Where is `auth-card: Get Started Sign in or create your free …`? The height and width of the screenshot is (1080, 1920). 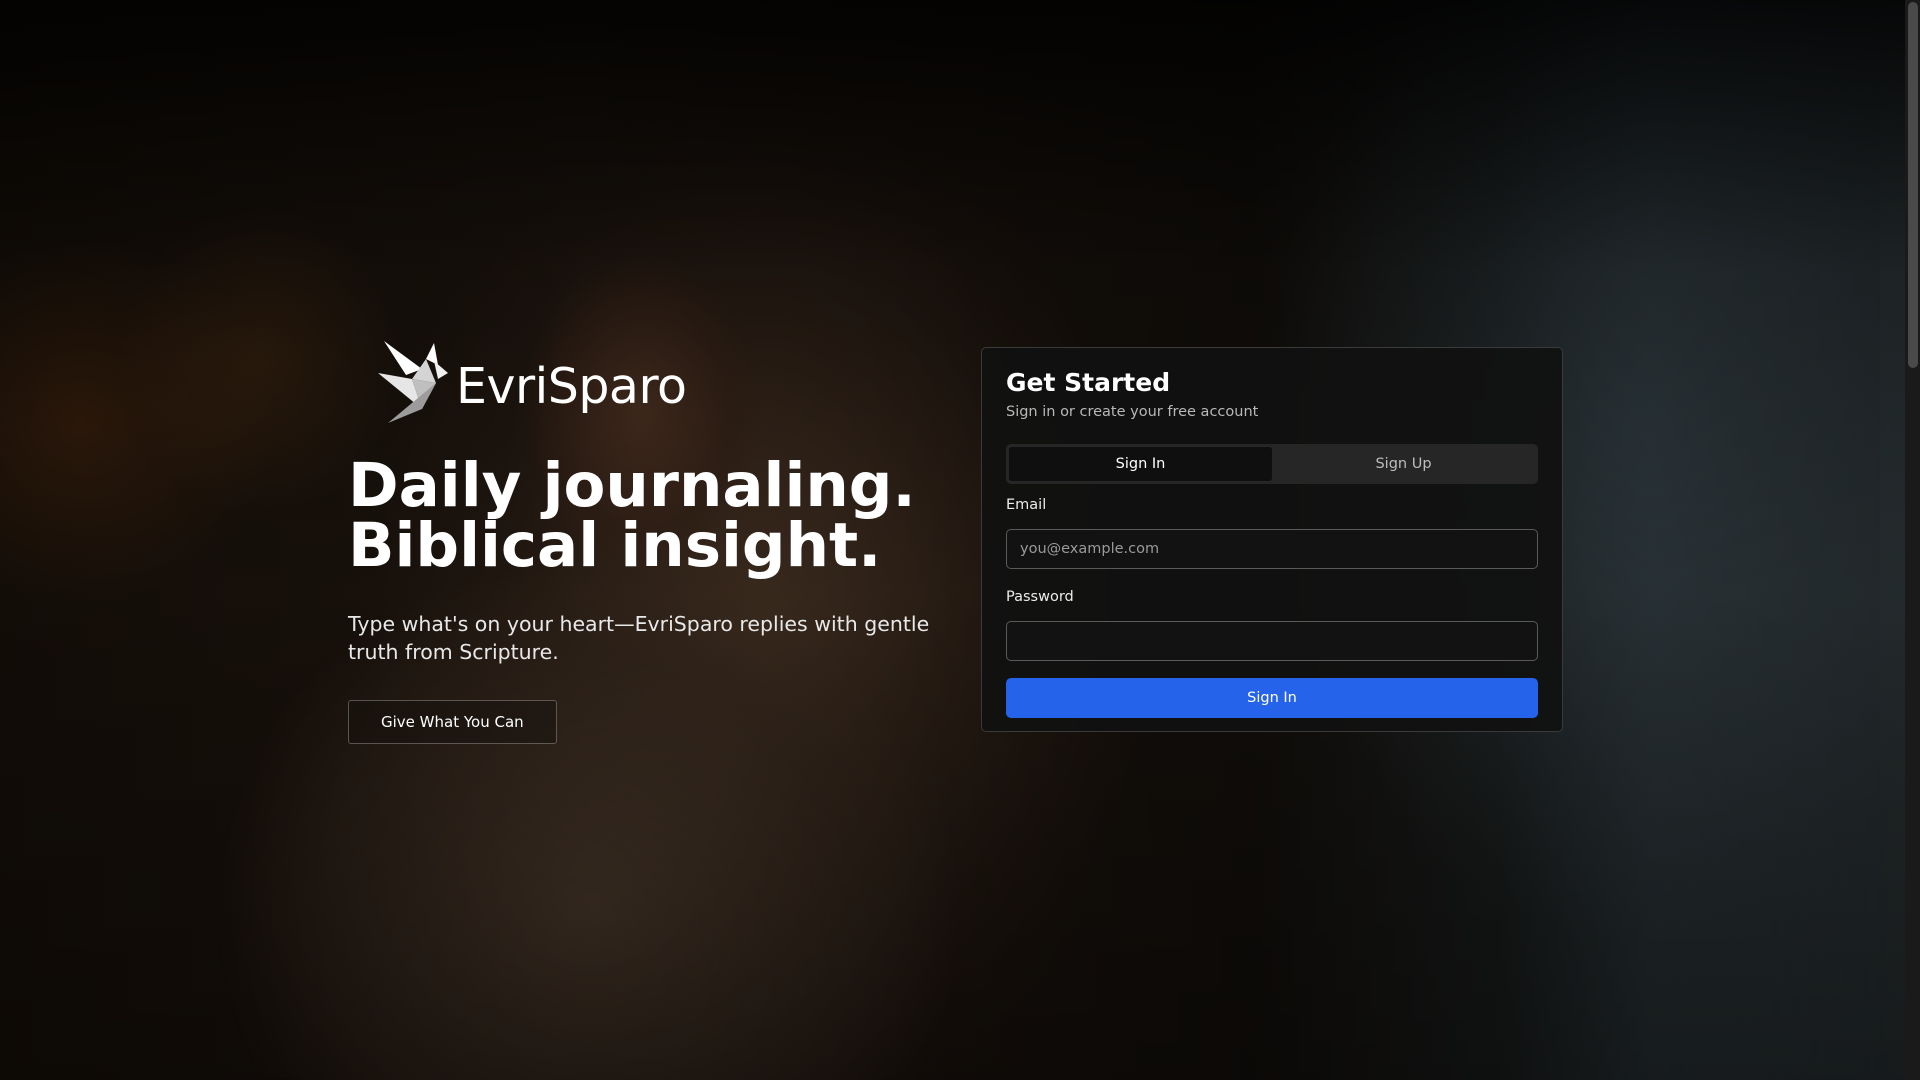
auth-card: Get Started Sign in or create your free … is located at coordinates (1272, 539).